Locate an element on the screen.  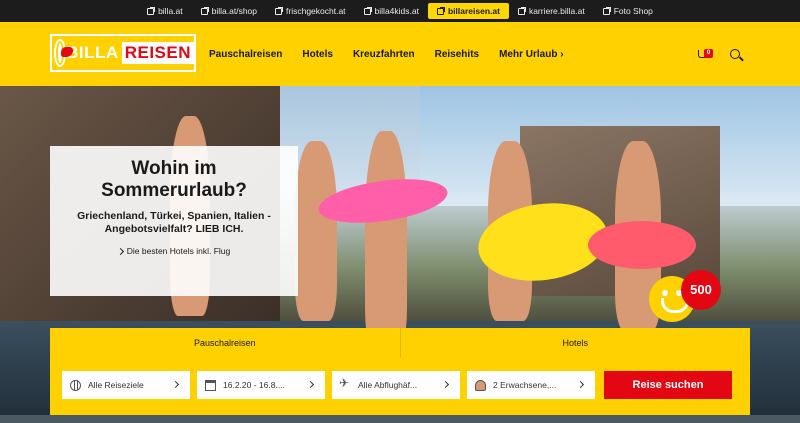
cart-button: 0 is located at coordinates (705, 54).